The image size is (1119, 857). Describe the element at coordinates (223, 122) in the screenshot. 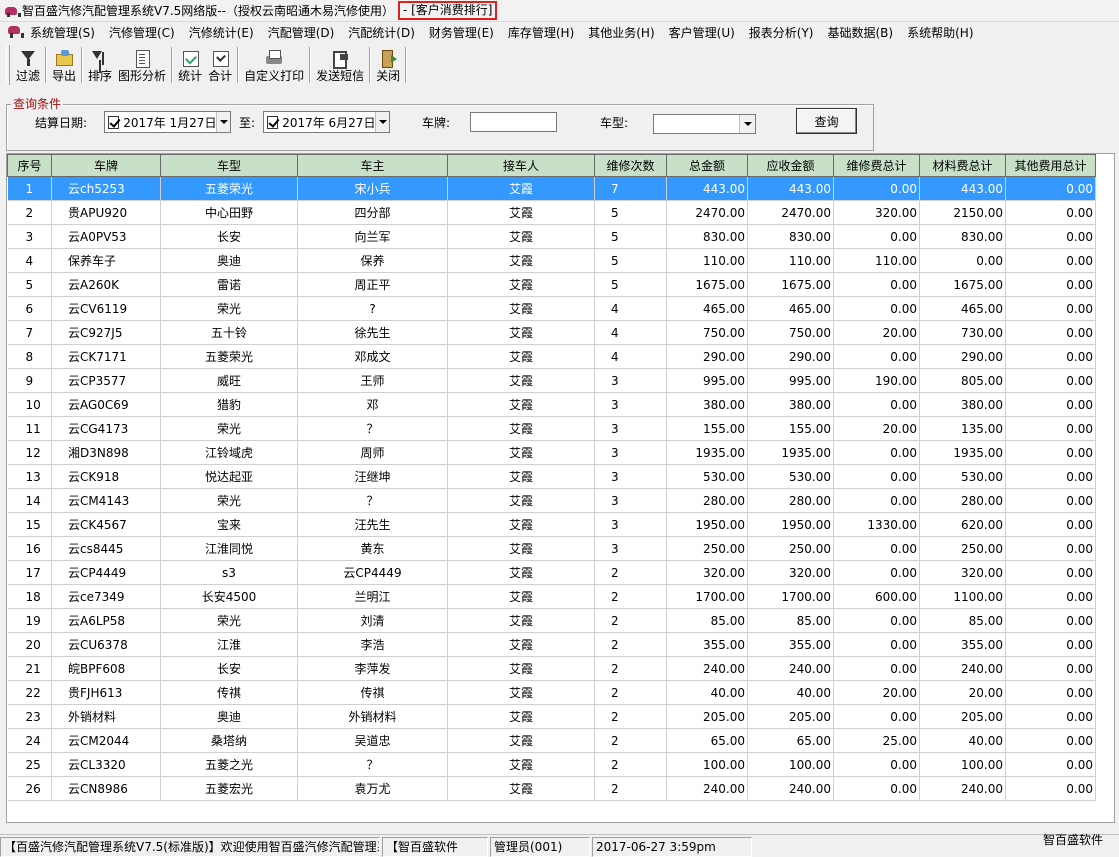

I see `date-from-dropdown` at that location.